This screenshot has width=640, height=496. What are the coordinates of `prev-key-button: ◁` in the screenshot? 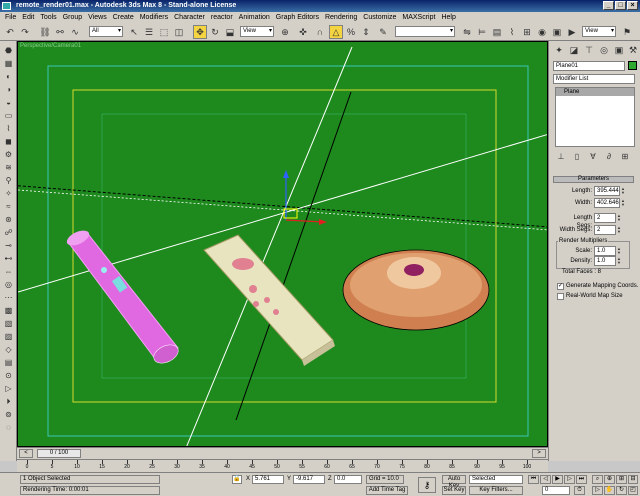 It's located at (545, 479).